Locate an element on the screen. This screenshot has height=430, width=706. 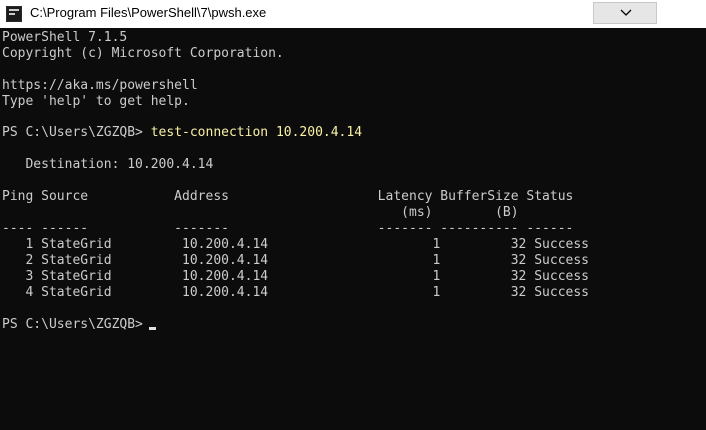
chevron-down-icon is located at coordinates (626, 12).